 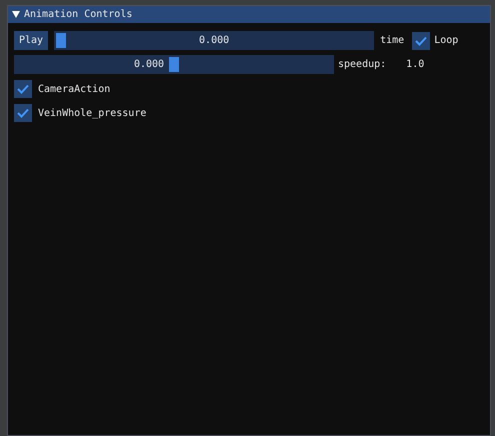 I want to click on loop-checkbox, so click(x=421, y=41).